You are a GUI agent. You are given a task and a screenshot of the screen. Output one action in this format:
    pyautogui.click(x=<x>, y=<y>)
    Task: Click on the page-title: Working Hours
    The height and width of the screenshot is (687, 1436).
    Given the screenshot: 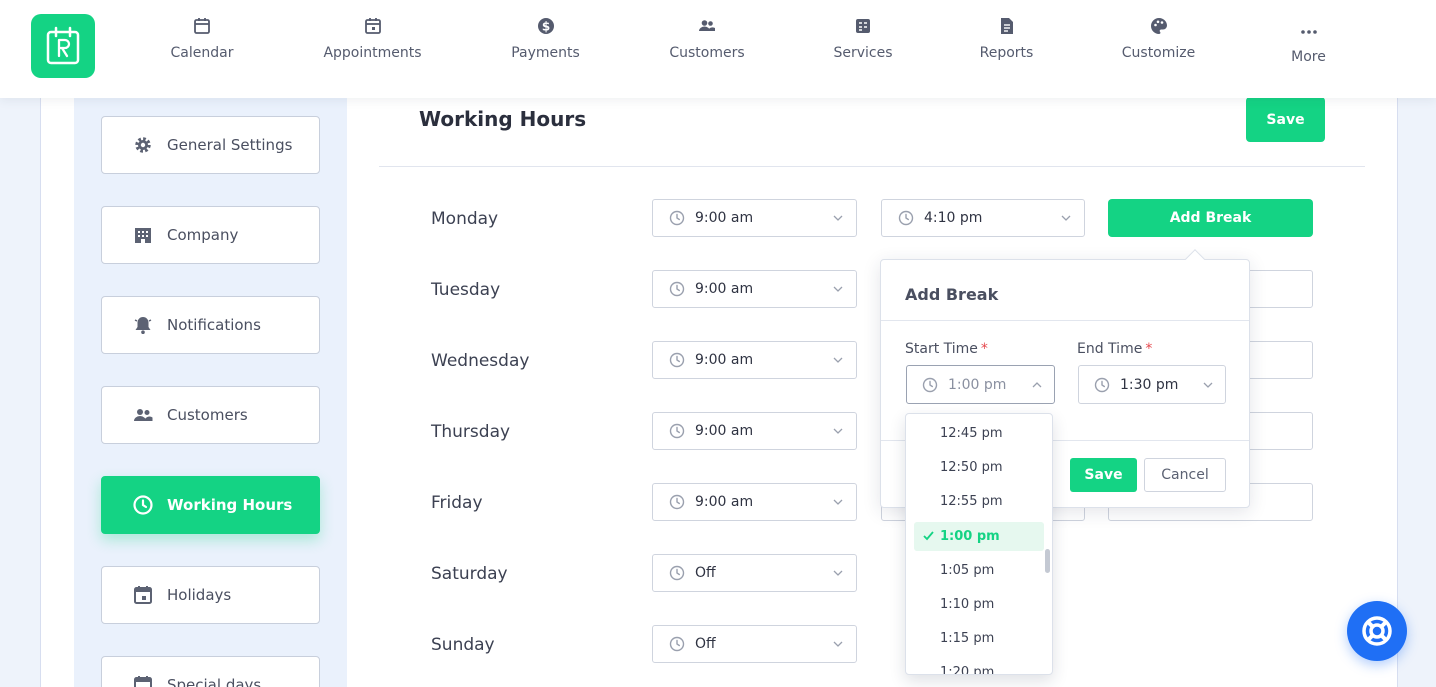 What is the action you would take?
    pyautogui.click(x=503, y=119)
    